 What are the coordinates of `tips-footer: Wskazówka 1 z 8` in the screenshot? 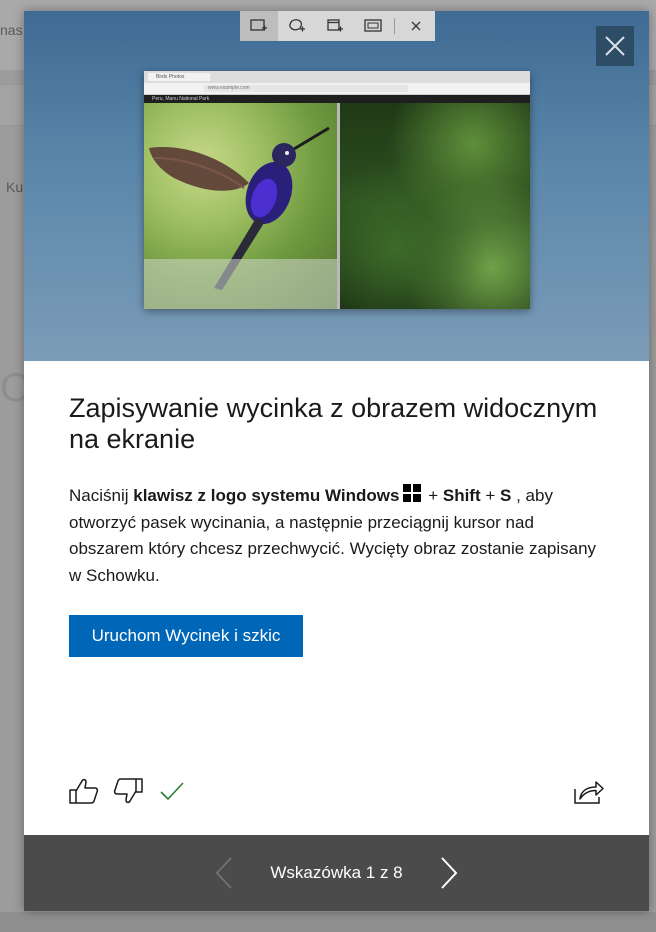 It's located at (336, 873).